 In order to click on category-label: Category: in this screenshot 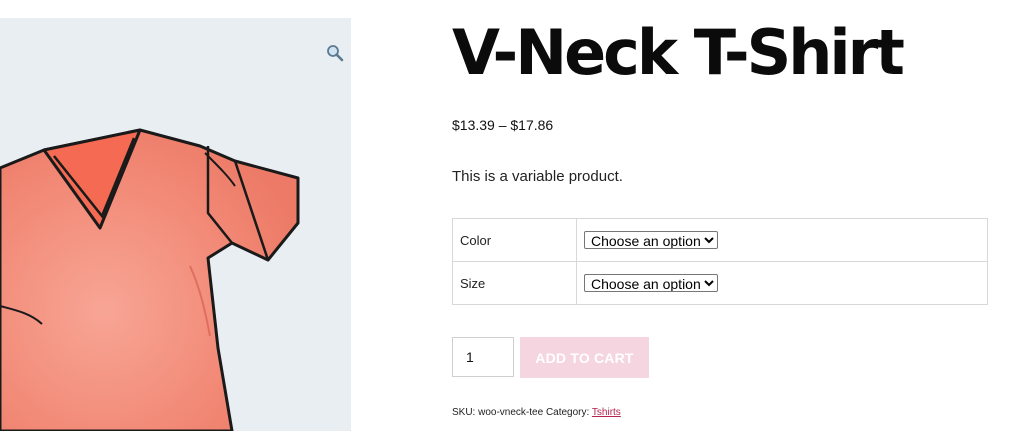, I will do `click(567, 412)`.